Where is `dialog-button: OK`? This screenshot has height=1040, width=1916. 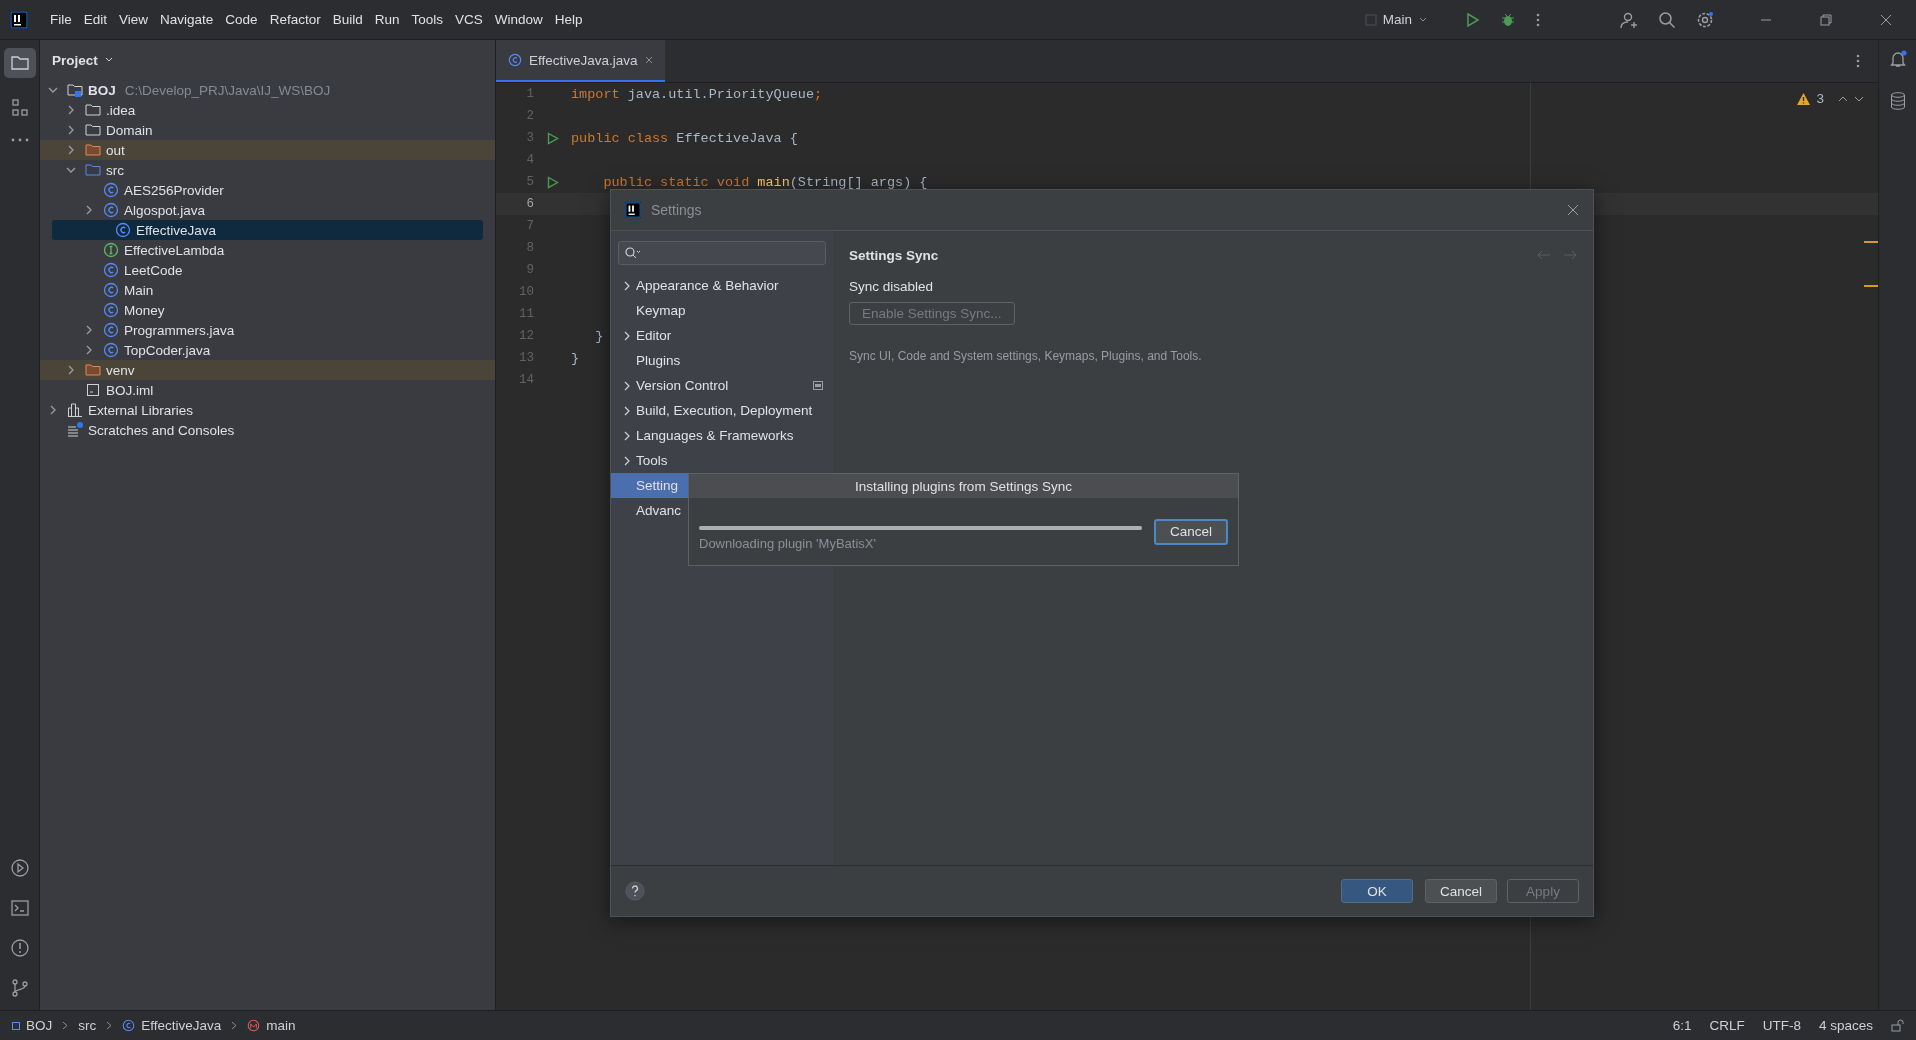 dialog-button: OK is located at coordinates (1377, 891).